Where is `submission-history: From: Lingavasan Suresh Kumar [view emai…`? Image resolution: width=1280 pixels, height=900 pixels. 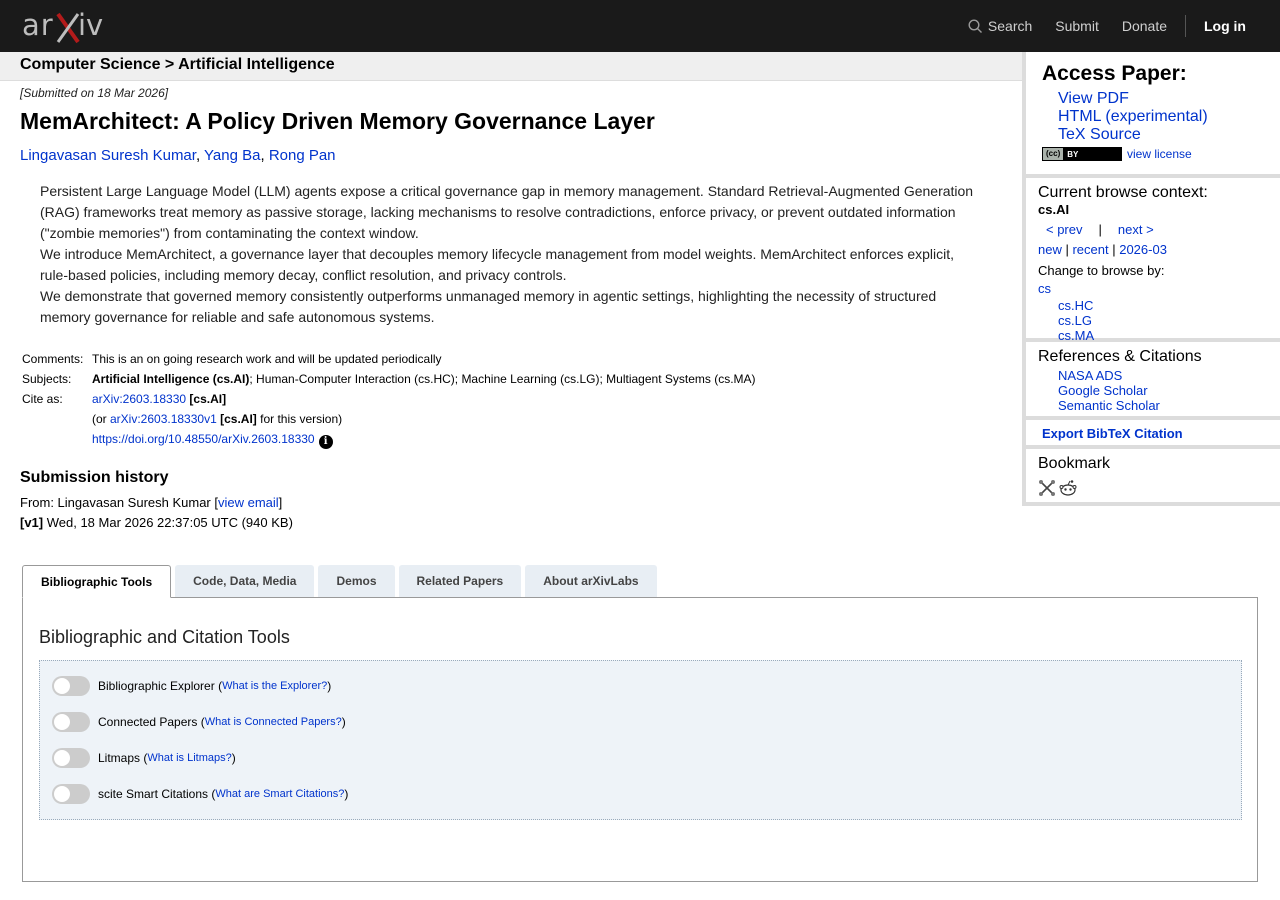
submission-history: From: Lingavasan Suresh Kumar [view emai… is located at coordinates (515, 513).